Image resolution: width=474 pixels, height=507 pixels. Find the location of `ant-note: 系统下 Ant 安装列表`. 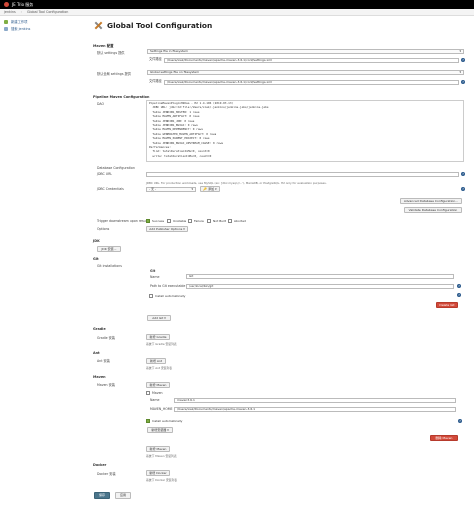

ant-note: 系统下 Ant 安装列表 is located at coordinates (159, 368).